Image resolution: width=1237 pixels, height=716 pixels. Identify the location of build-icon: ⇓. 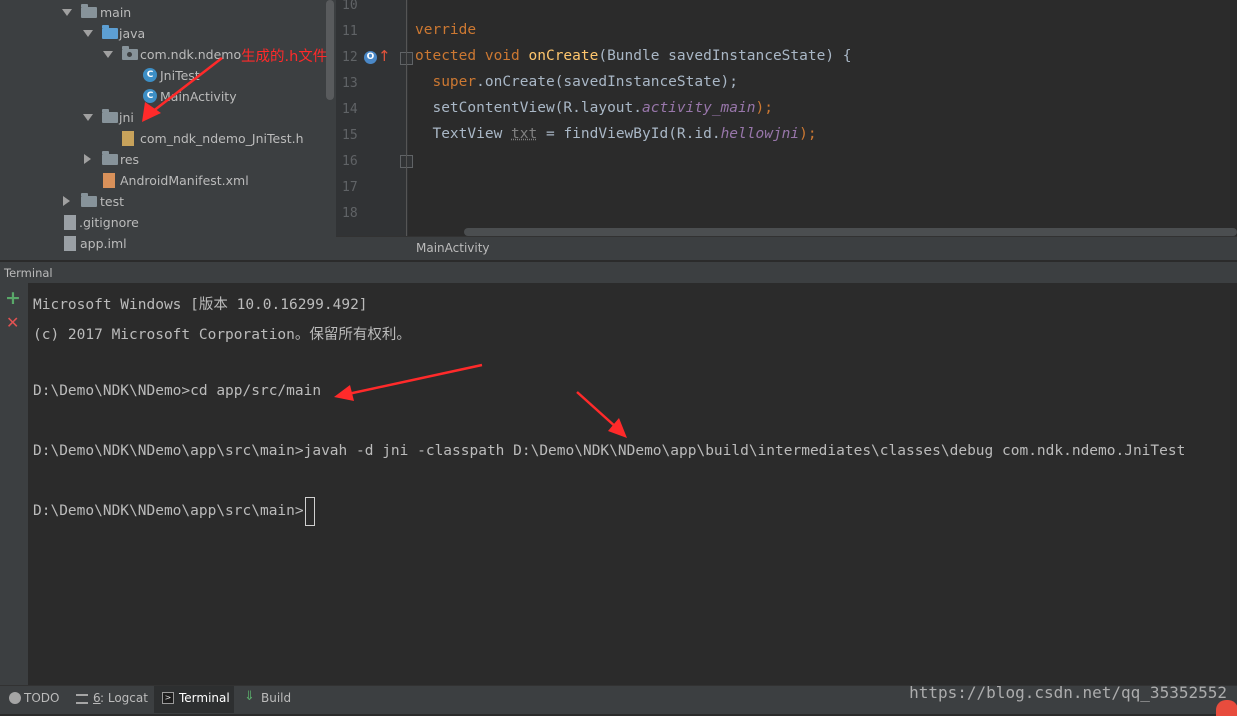
(249, 696).